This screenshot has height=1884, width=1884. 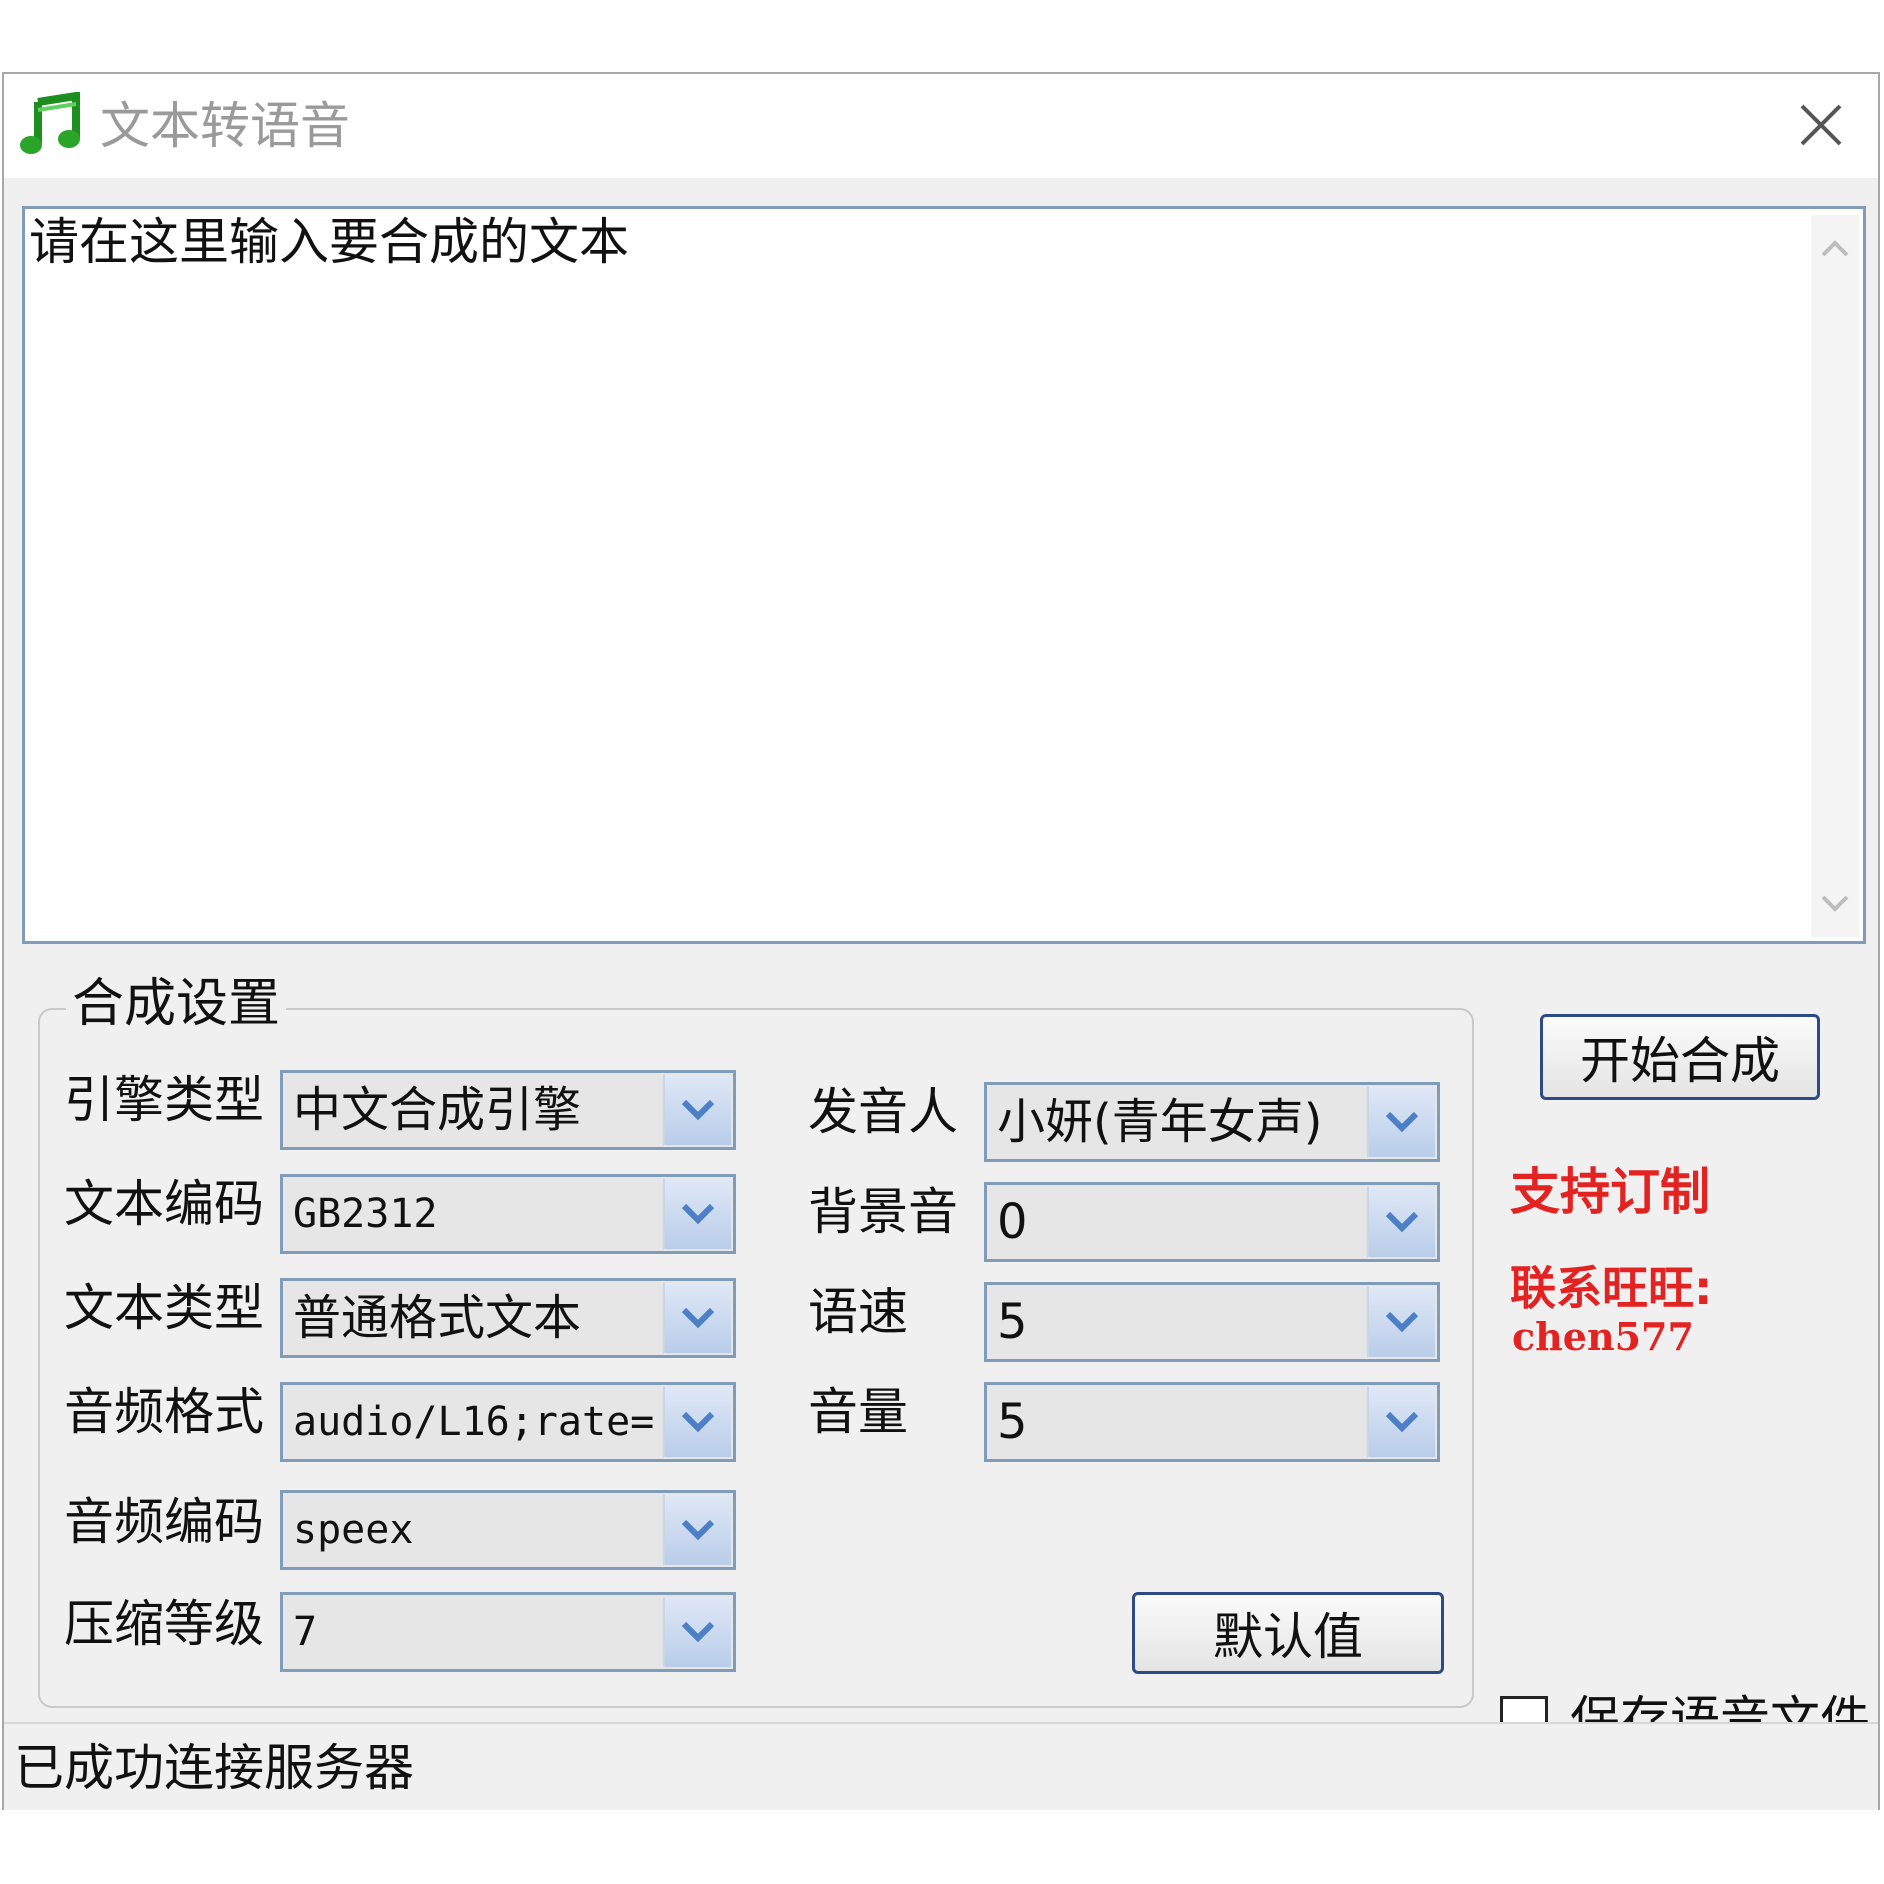 I want to click on audio-codec-select: speex, so click(x=508, y=1530).